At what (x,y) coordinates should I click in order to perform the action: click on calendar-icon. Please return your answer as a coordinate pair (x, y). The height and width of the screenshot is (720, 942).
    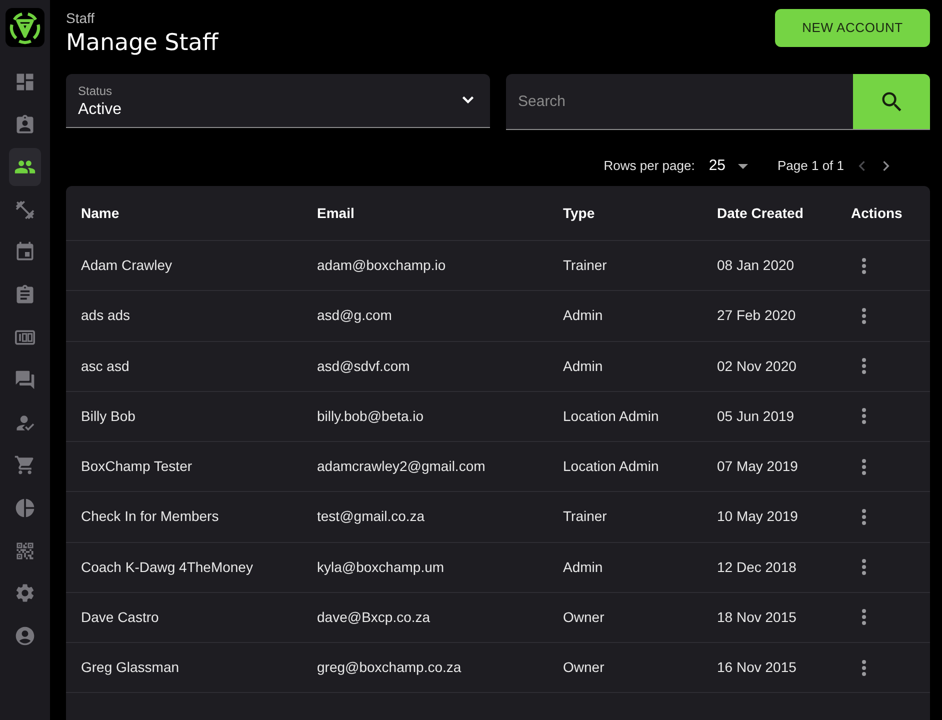
    Looking at the image, I should click on (25, 252).